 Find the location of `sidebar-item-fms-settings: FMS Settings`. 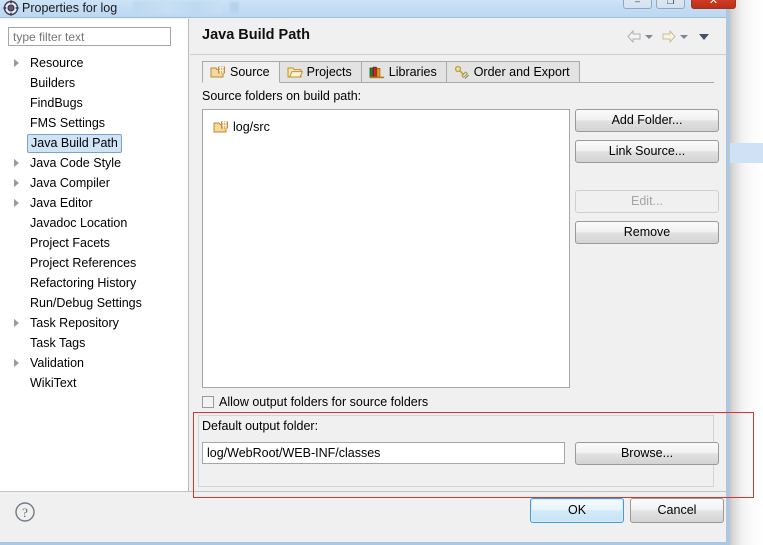

sidebar-item-fms-settings: FMS Settings is located at coordinates (94, 123).